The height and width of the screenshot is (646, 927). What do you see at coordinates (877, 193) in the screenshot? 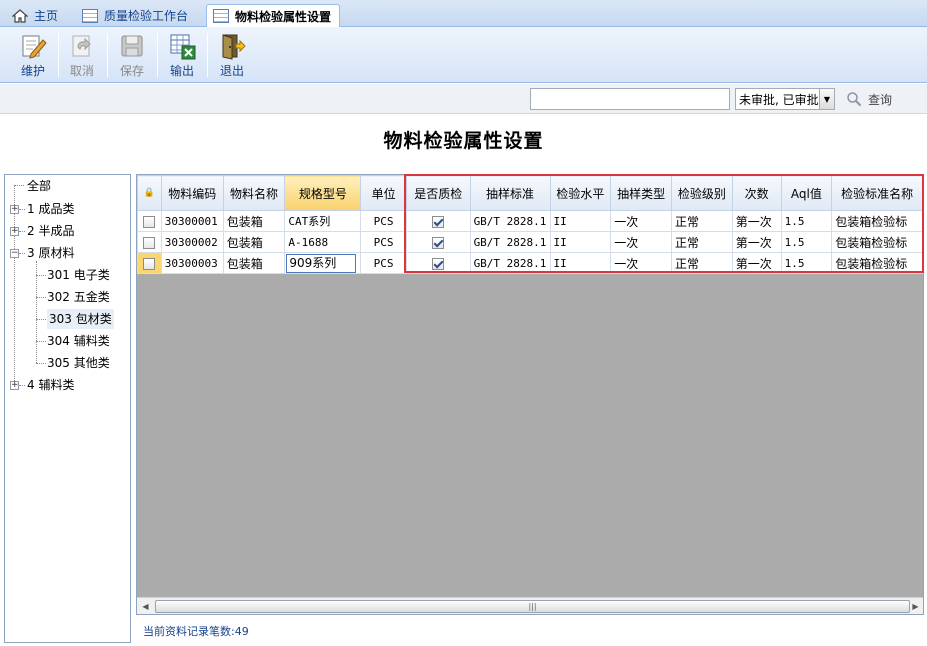
I see `col-header-standard-name: 检验标准名称` at bounding box center [877, 193].